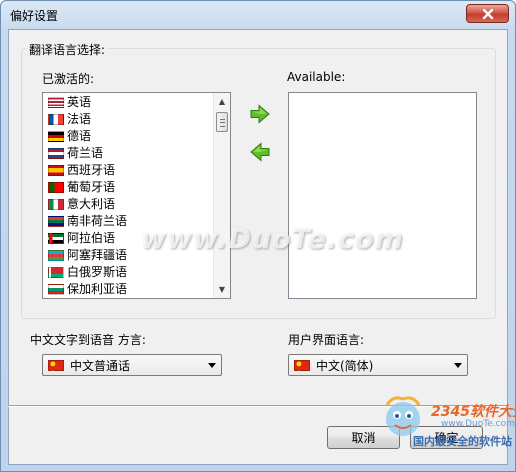 Image resolution: width=516 pixels, height=472 pixels. What do you see at coordinates (68, 49) in the screenshot?
I see `group-title: 翻译语言选择:` at bounding box center [68, 49].